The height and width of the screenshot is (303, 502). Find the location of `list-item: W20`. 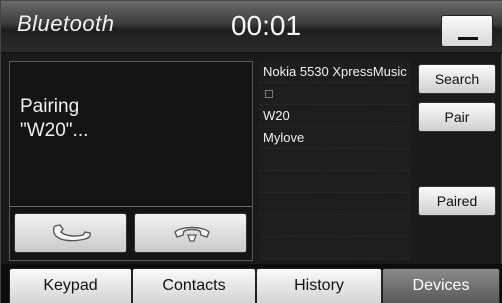

list-item: W20 is located at coordinates (335, 116).